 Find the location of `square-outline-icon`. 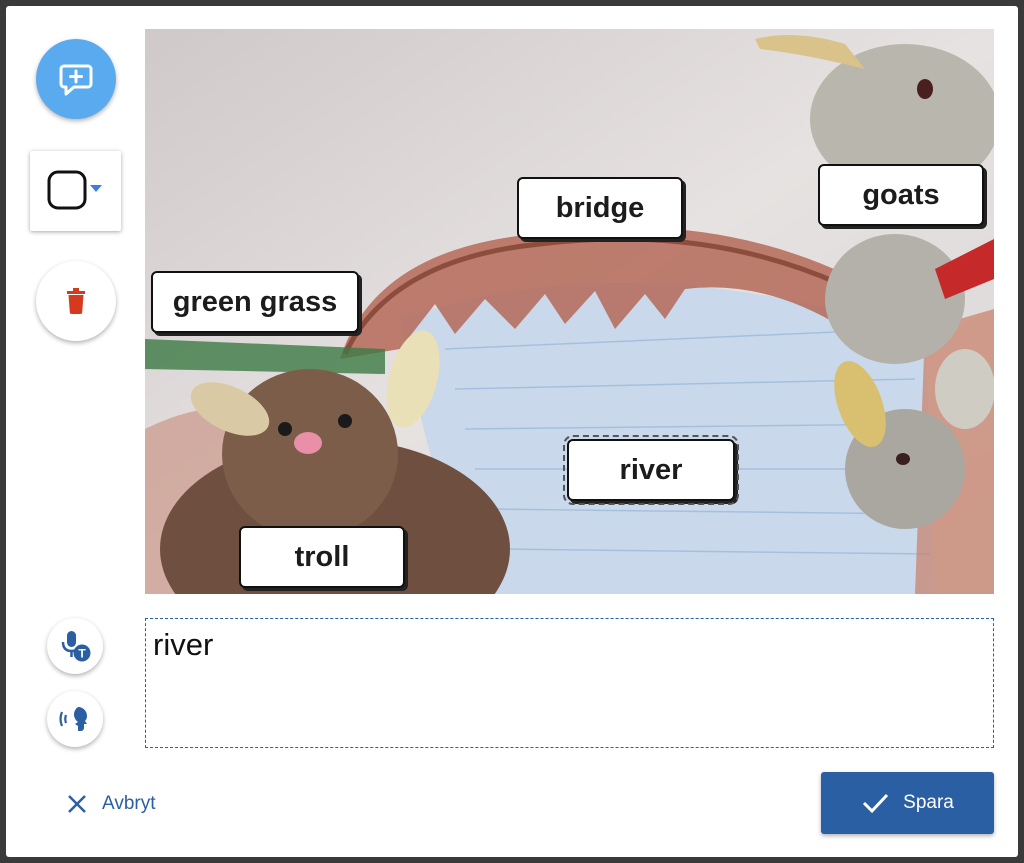

square-outline-icon is located at coordinates (74, 190).